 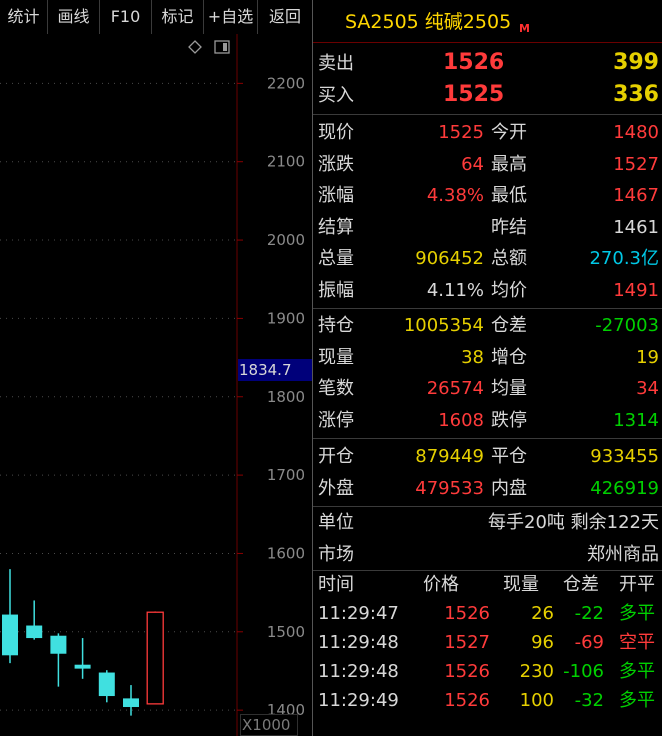 What do you see at coordinates (487, 133) in the screenshot?
I see `stat-row: 现价 1525 今开 1480` at bounding box center [487, 133].